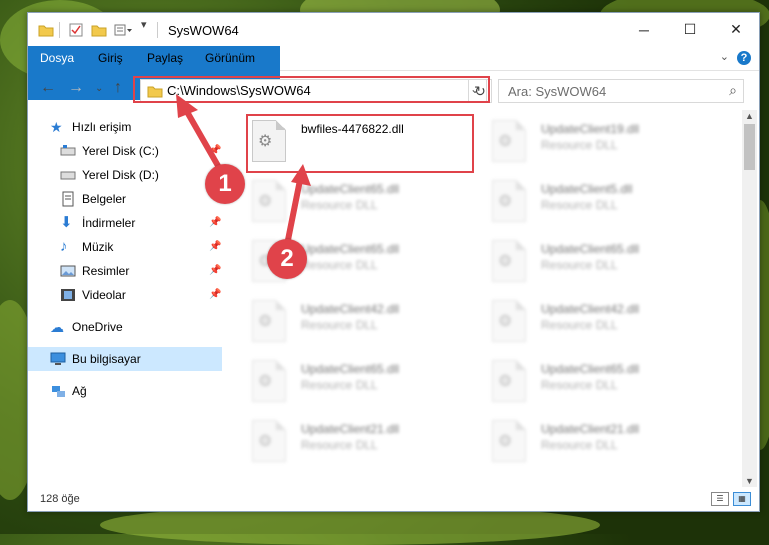  Describe the element at coordinates (124, 30) in the screenshot. I see `customize-toolbar-icon` at that location.